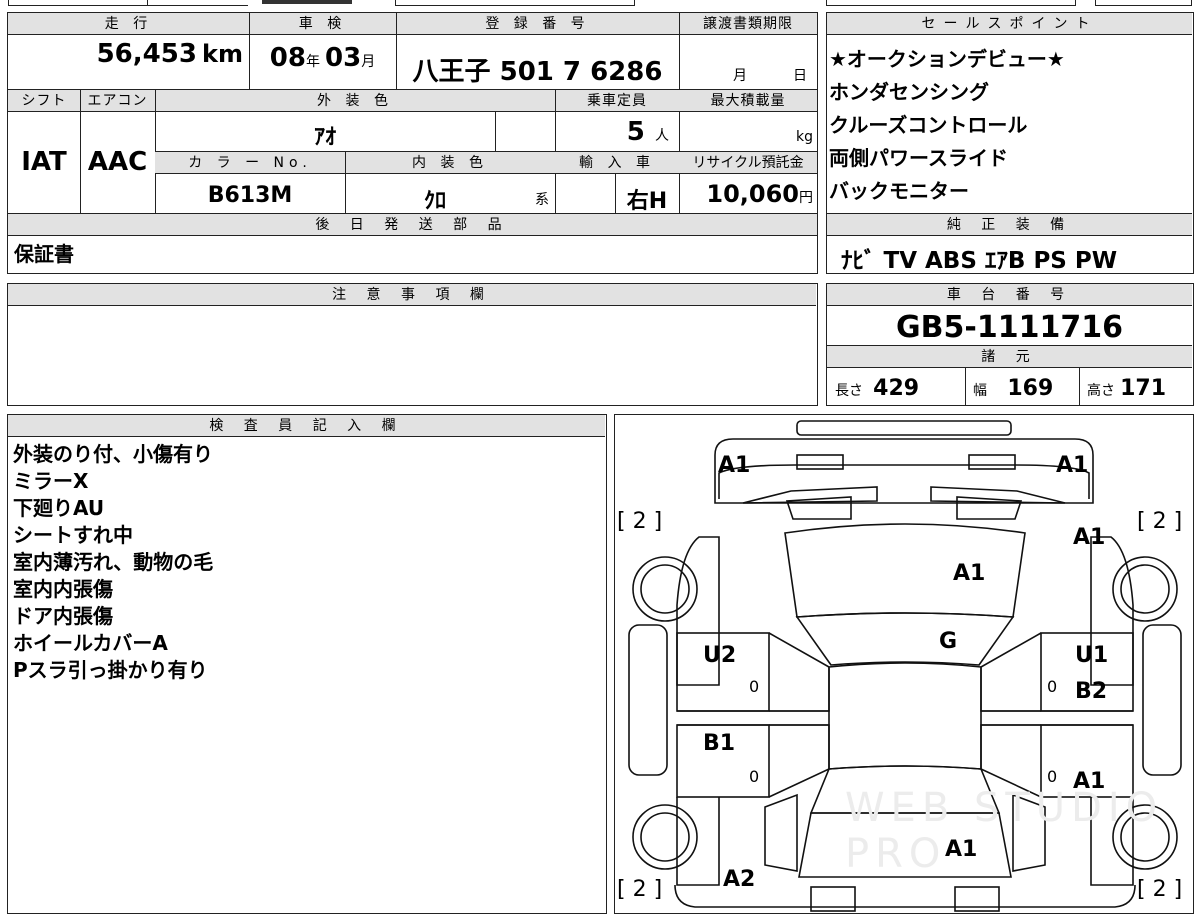 The width and height of the screenshot is (1200, 914). What do you see at coordinates (800, 76) in the screenshot?
I see `deadline-day-unit: 日` at bounding box center [800, 76].